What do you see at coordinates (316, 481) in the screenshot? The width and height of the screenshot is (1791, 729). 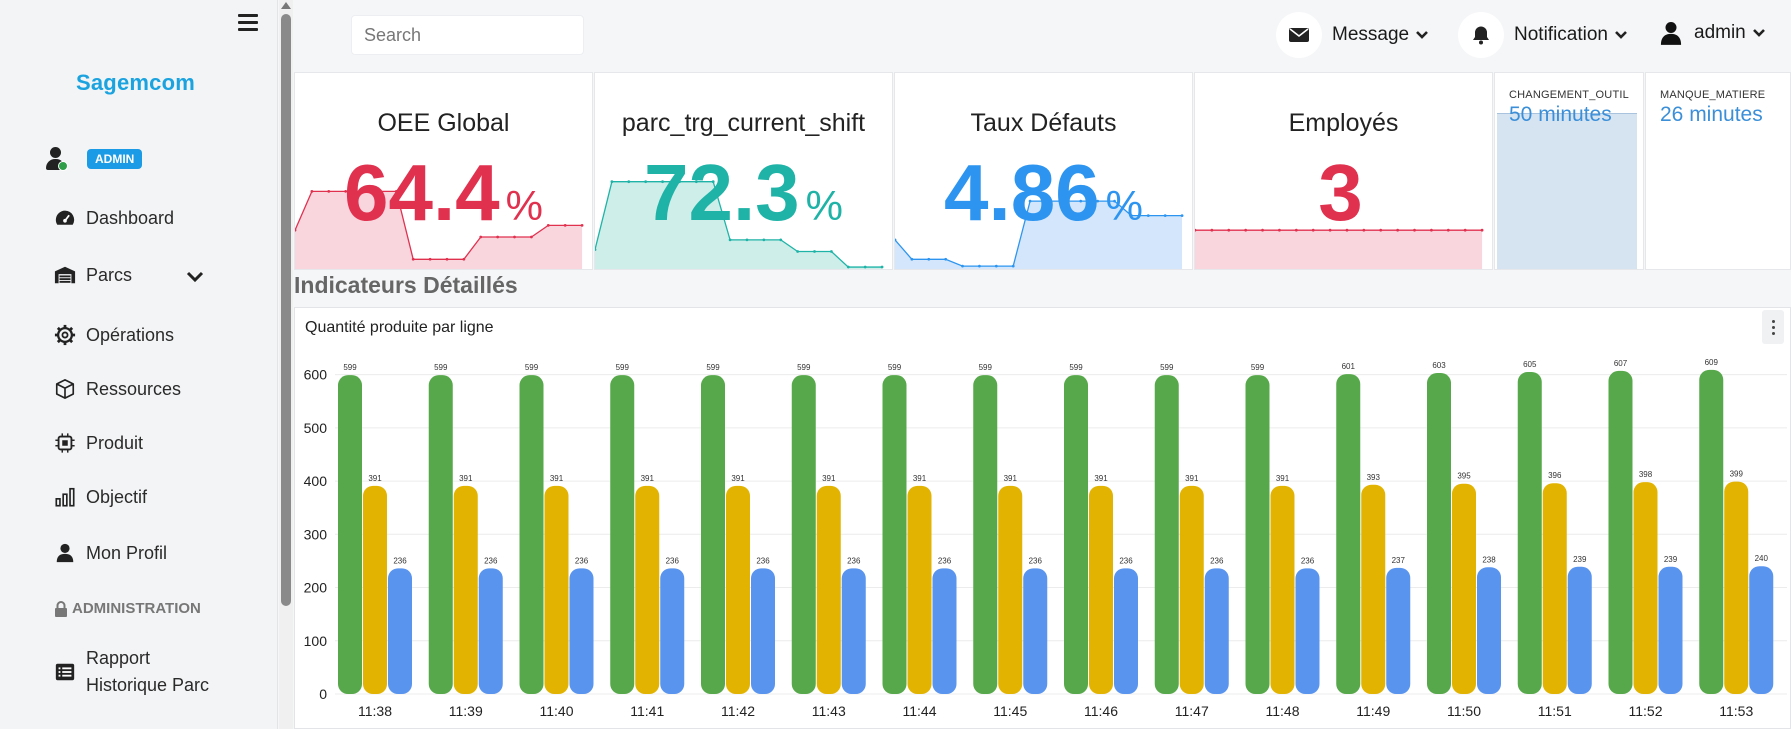 I see `y-tick-label: 400` at bounding box center [316, 481].